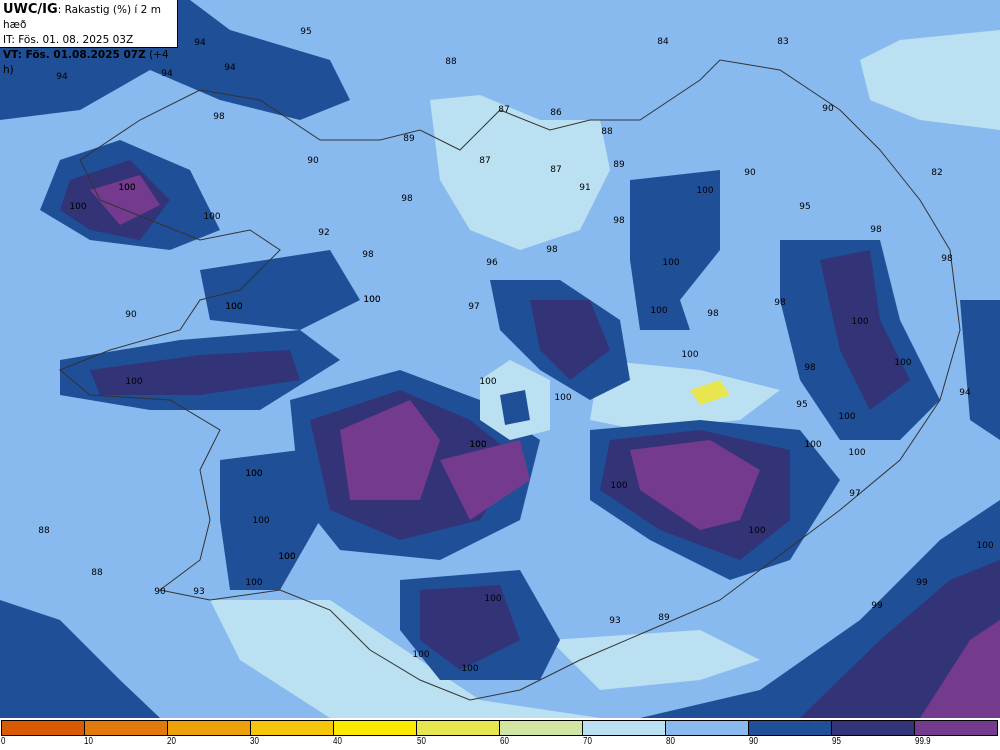 The height and width of the screenshot is (750, 1000). Describe the element at coordinates (923, 741) in the screenshot. I see `legend-tick-label: 99.9` at that location.